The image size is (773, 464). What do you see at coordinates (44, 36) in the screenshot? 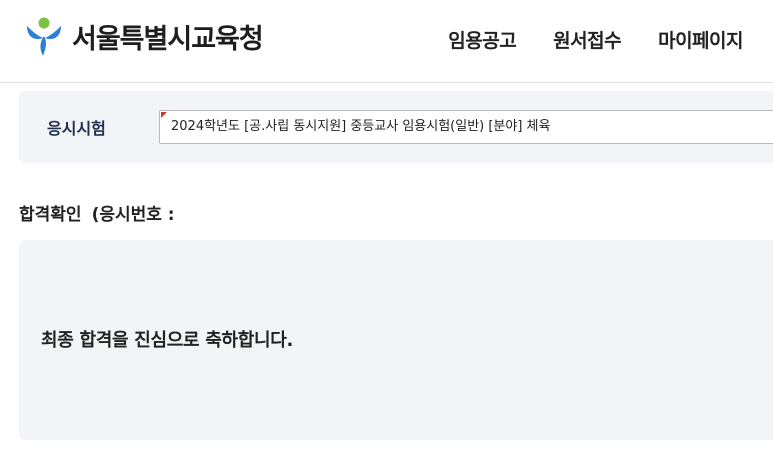
I see `seoul-education-logo-icon` at bounding box center [44, 36].